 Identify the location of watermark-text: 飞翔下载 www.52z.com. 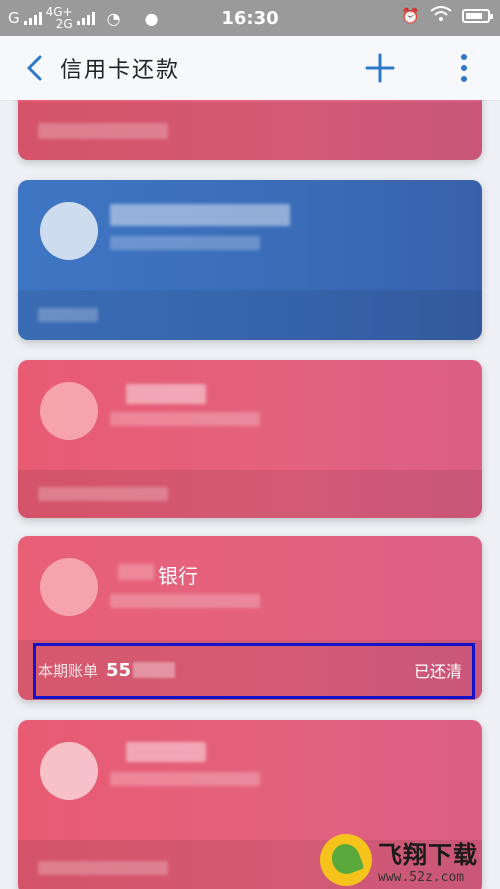
(428, 860).